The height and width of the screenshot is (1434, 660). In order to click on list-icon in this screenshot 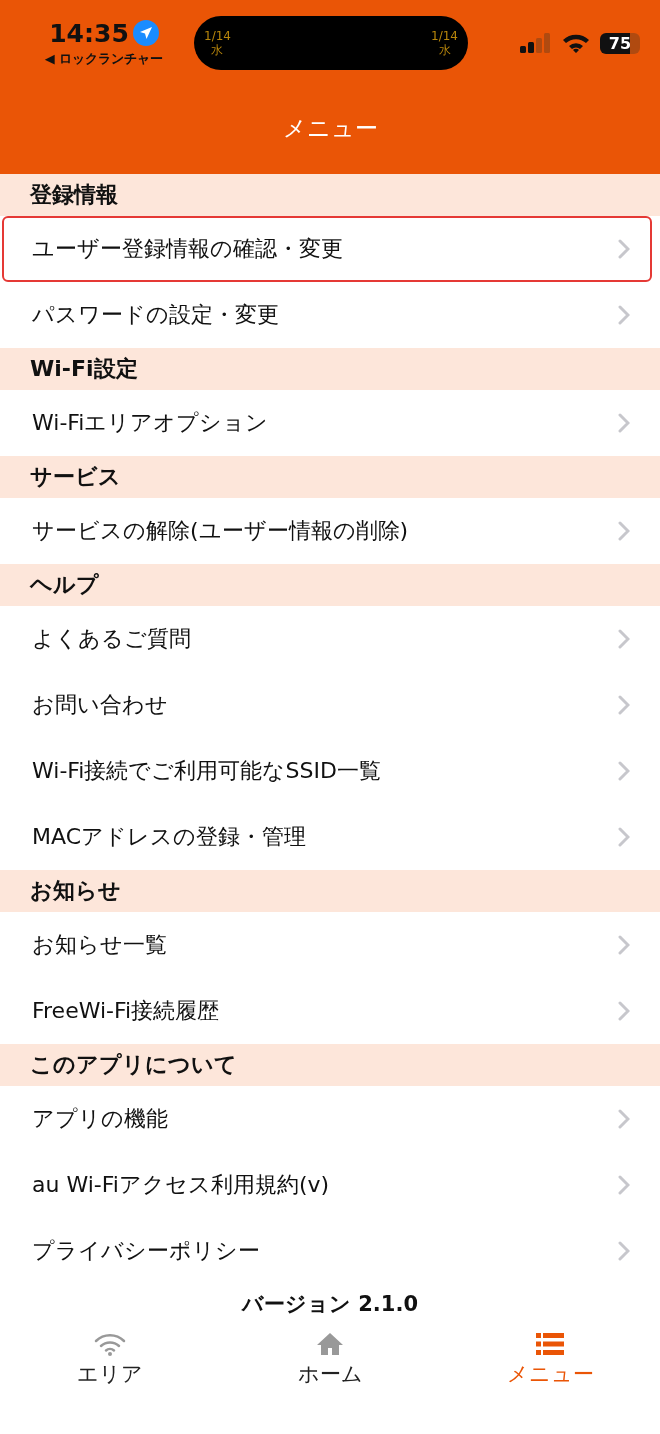, I will do `click(550, 1344)`.